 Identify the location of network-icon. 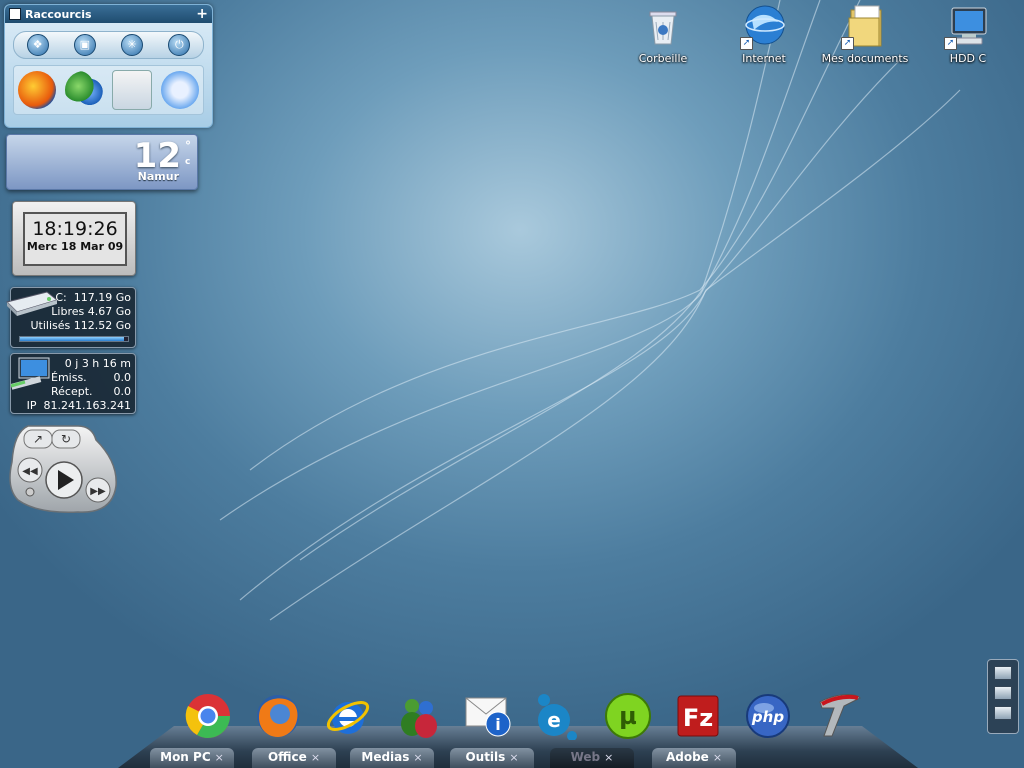
(30, 373).